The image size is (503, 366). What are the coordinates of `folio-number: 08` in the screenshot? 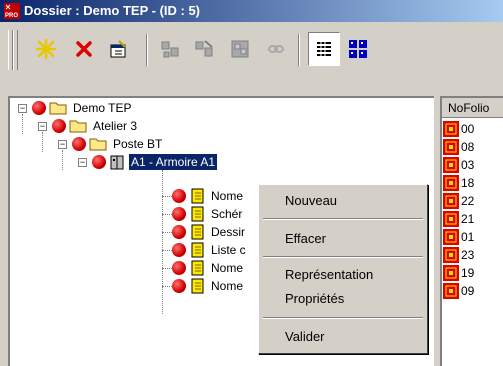 It's located at (468, 147).